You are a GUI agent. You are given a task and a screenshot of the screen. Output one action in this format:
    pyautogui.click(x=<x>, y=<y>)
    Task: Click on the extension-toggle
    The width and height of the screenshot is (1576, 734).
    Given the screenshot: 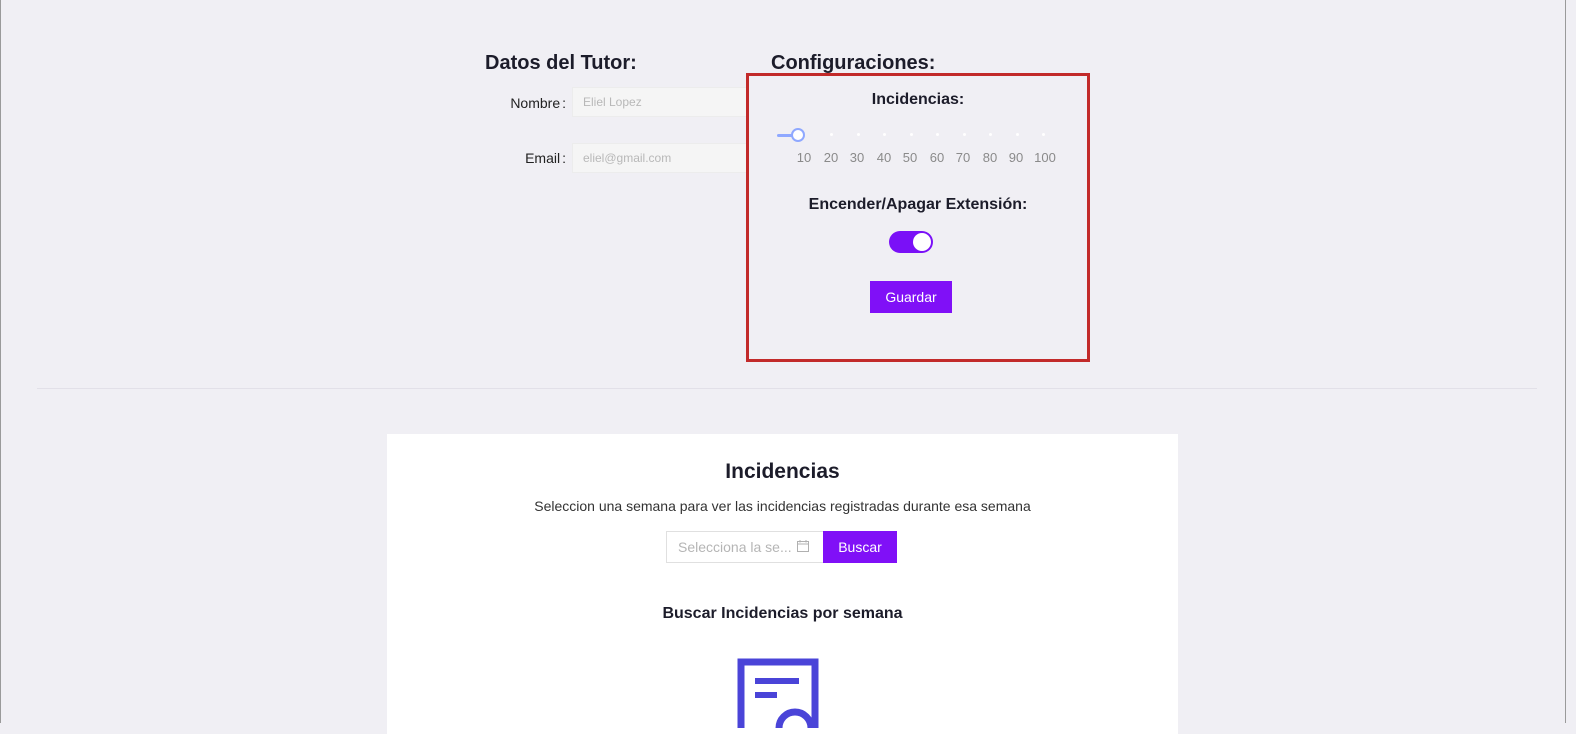 What is the action you would take?
    pyautogui.click(x=911, y=242)
    